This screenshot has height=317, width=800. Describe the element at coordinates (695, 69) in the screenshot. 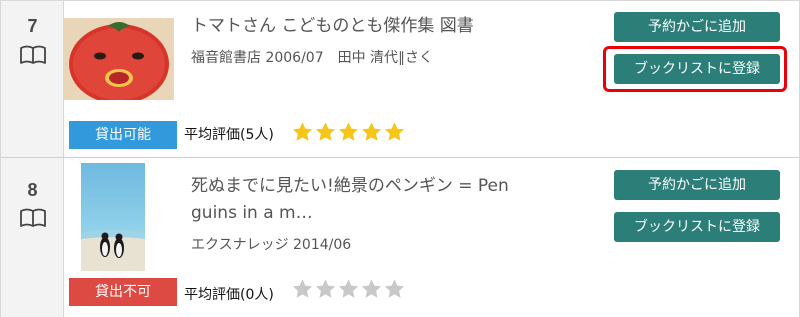

I see `highlight-box` at that location.